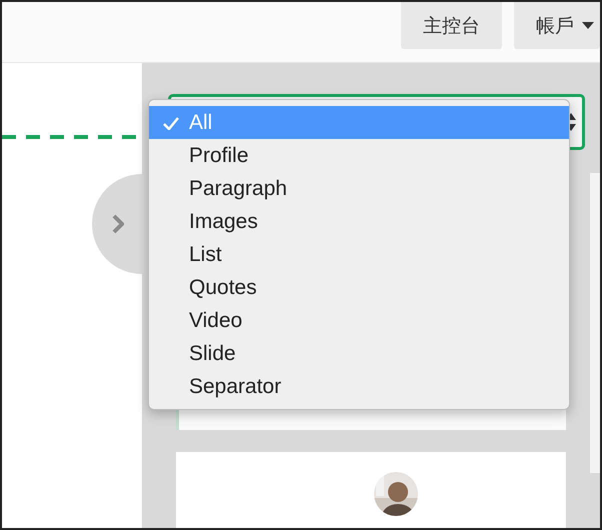  Describe the element at coordinates (451, 25) in the screenshot. I see `console-button: 主控台` at that location.